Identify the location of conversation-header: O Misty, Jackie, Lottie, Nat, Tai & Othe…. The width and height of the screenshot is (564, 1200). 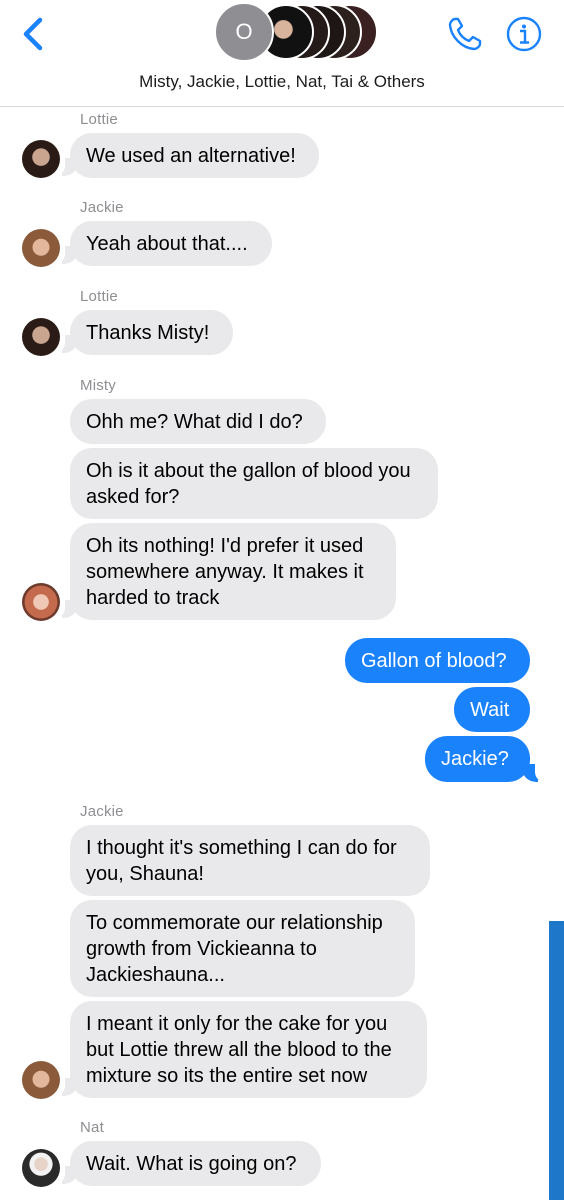
(282, 53).